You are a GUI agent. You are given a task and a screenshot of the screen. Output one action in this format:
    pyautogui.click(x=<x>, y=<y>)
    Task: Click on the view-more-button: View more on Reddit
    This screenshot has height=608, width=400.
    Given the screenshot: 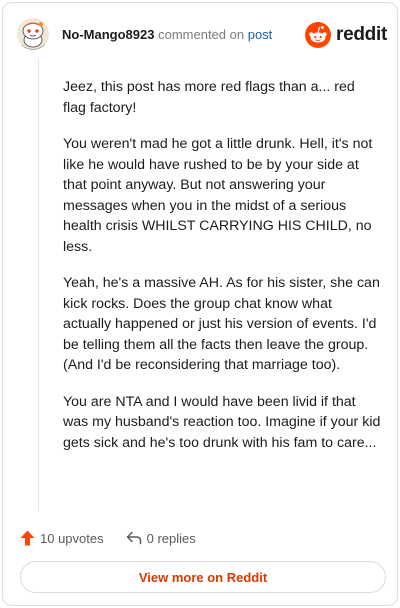 What is the action you would take?
    pyautogui.click(x=203, y=577)
    